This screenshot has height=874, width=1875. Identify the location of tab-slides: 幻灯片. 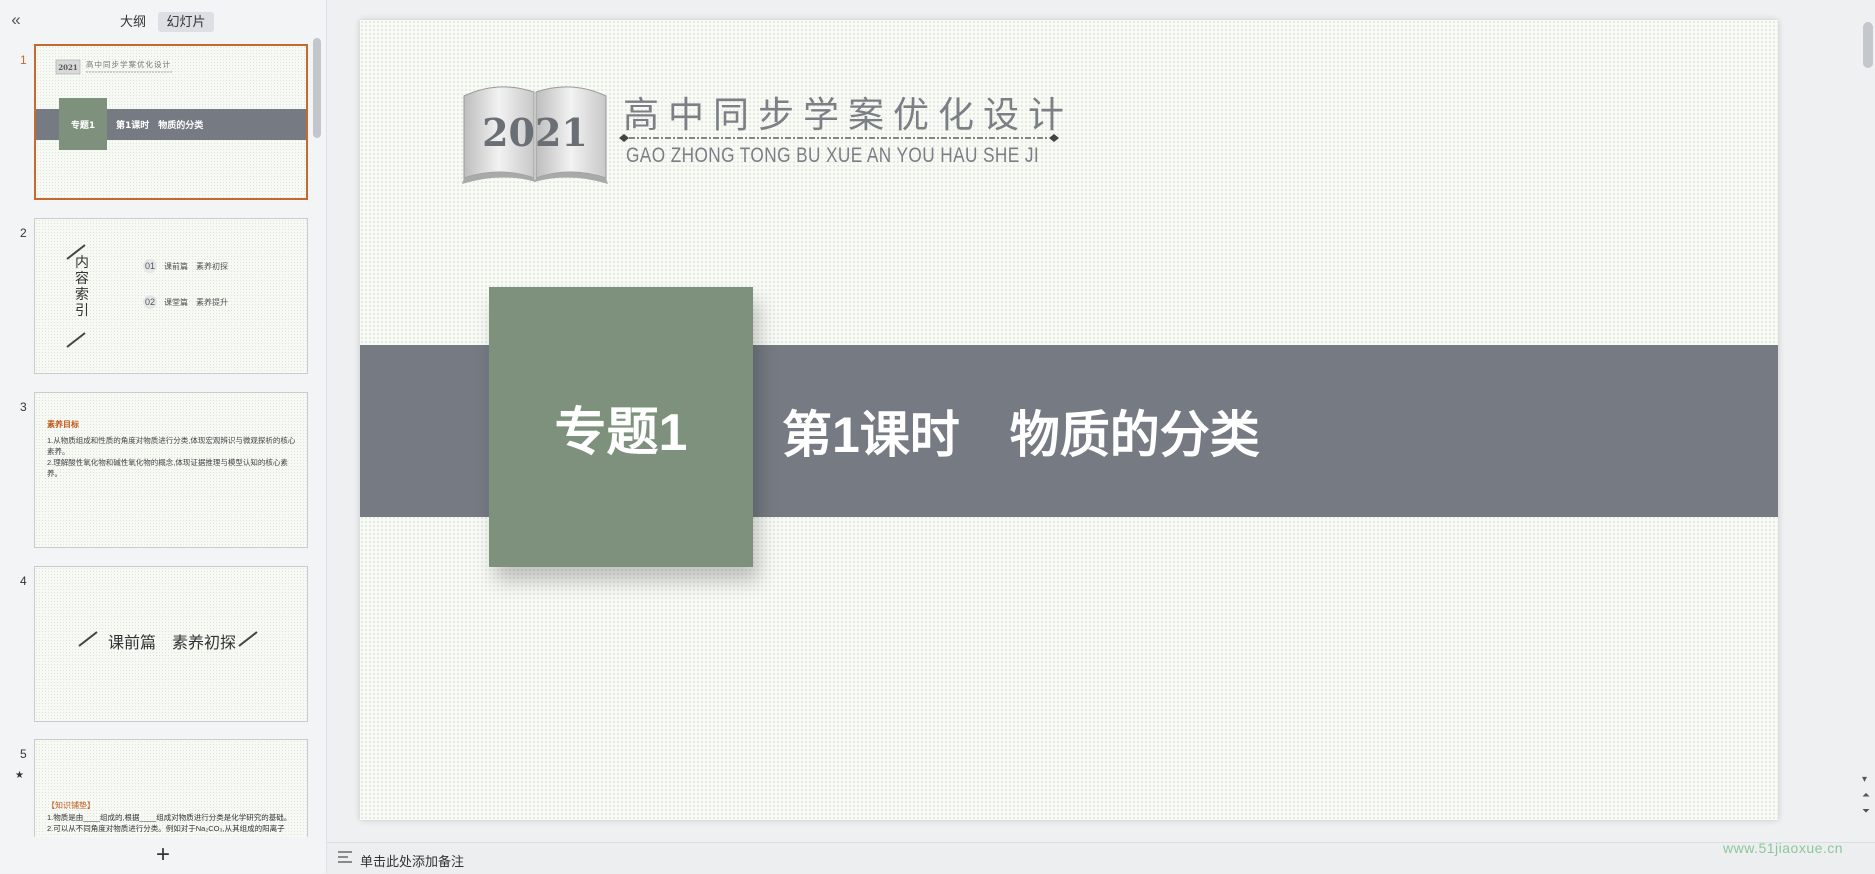
(186, 22).